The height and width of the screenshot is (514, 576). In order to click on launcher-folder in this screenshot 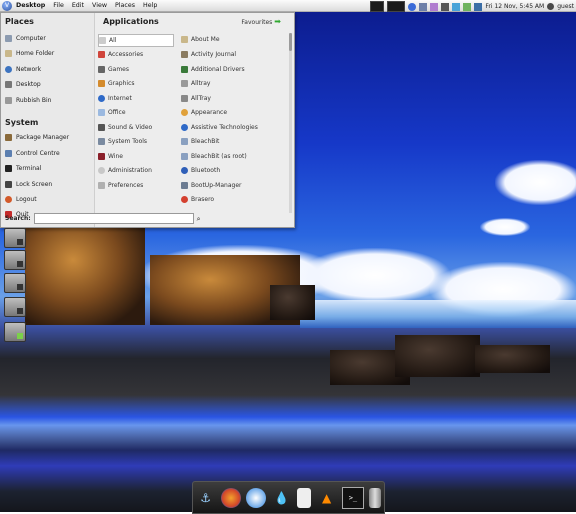, I will do `click(15, 283)`.